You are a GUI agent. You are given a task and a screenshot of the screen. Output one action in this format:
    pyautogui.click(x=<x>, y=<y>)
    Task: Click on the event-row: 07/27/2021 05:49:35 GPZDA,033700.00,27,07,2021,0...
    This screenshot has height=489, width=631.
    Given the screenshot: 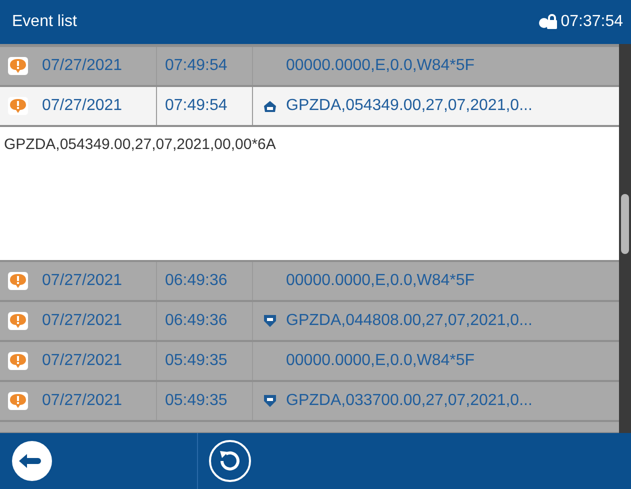 What is the action you would take?
    pyautogui.click(x=309, y=401)
    